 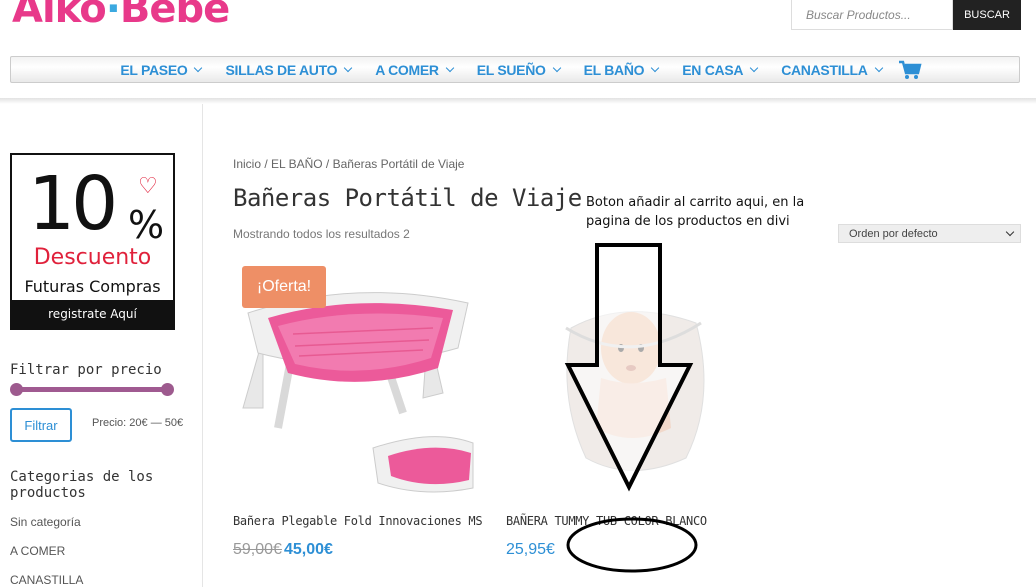 What do you see at coordinates (987, 15) in the screenshot?
I see `search-button: BUSCAR` at bounding box center [987, 15].